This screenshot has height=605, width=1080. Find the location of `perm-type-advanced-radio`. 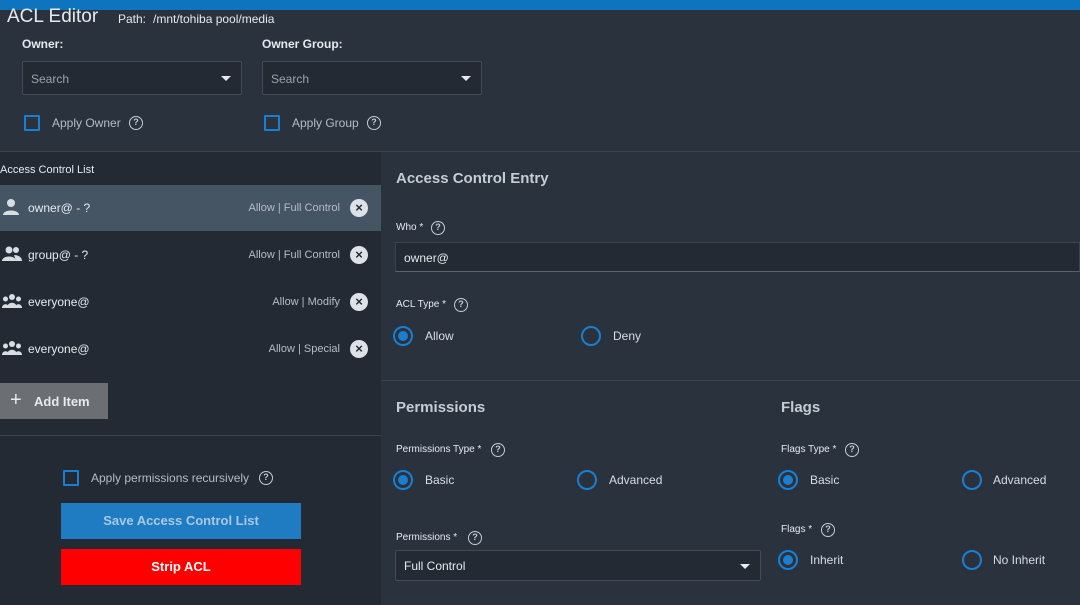

perm-type-advanced-radio is located at coordinates (587, 480).